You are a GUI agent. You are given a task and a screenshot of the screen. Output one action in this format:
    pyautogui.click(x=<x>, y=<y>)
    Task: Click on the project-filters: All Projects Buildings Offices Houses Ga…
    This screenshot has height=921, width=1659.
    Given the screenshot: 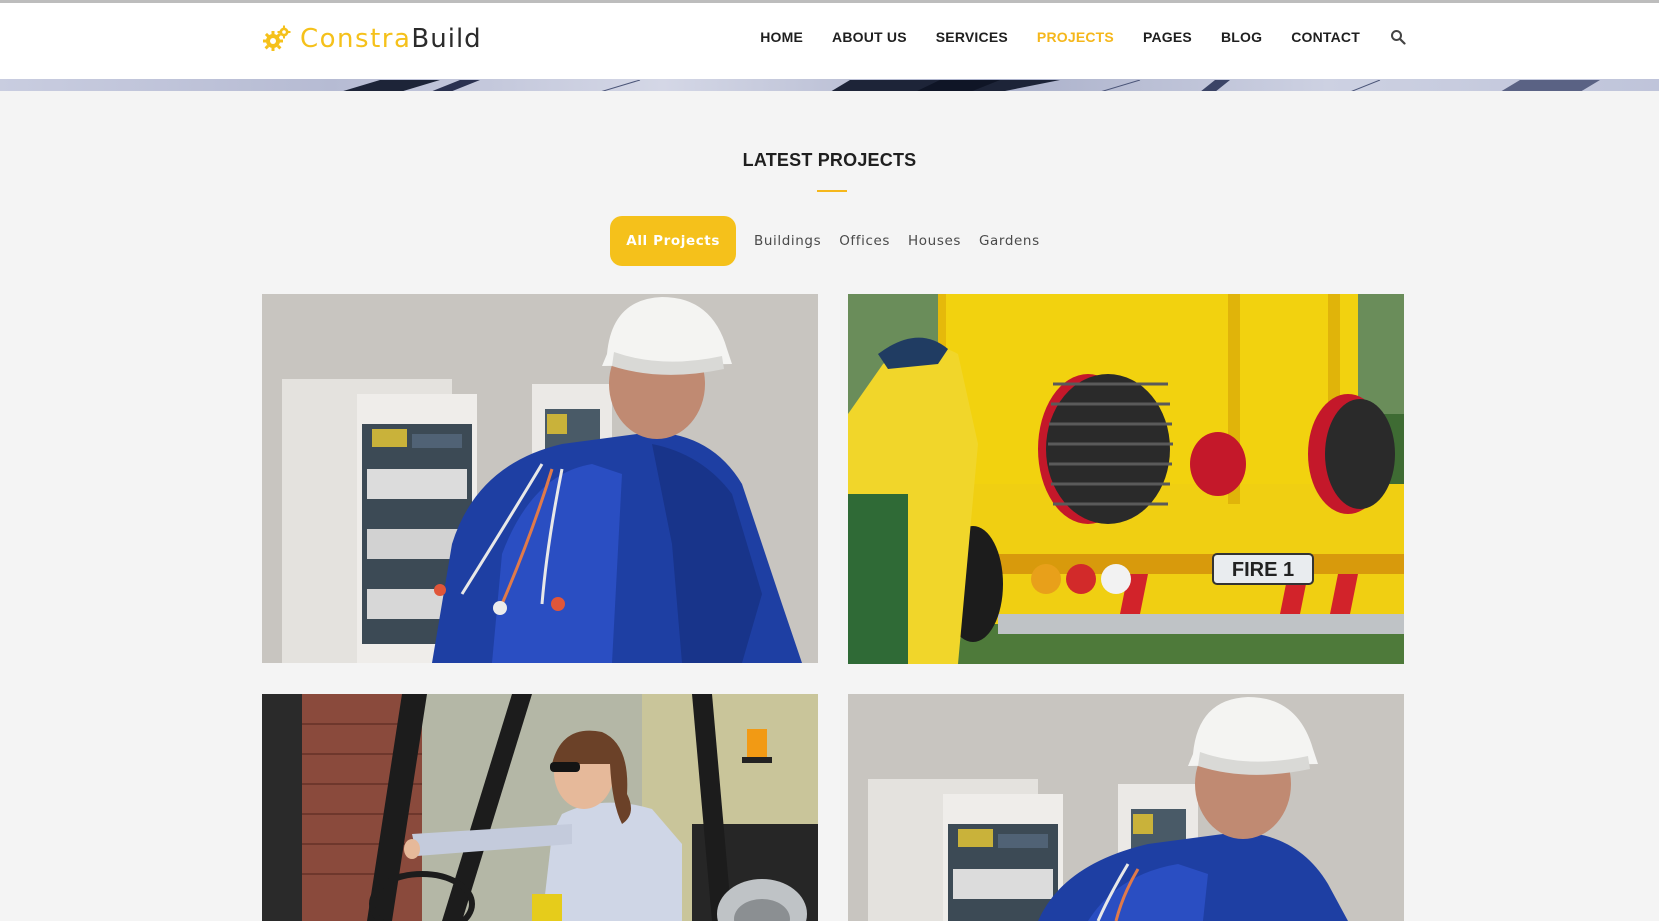 What is the action you would take?
    pyautogui.click(x=829, y=241)
    